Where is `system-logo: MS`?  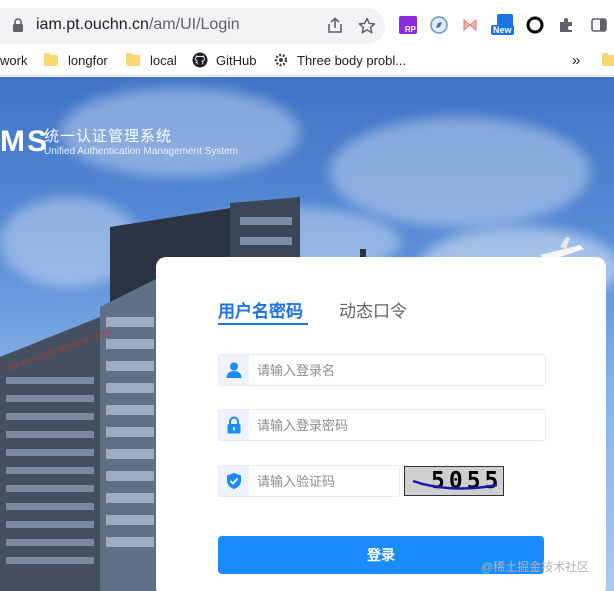 system-logo: MS is located at coordinates (24, 141).